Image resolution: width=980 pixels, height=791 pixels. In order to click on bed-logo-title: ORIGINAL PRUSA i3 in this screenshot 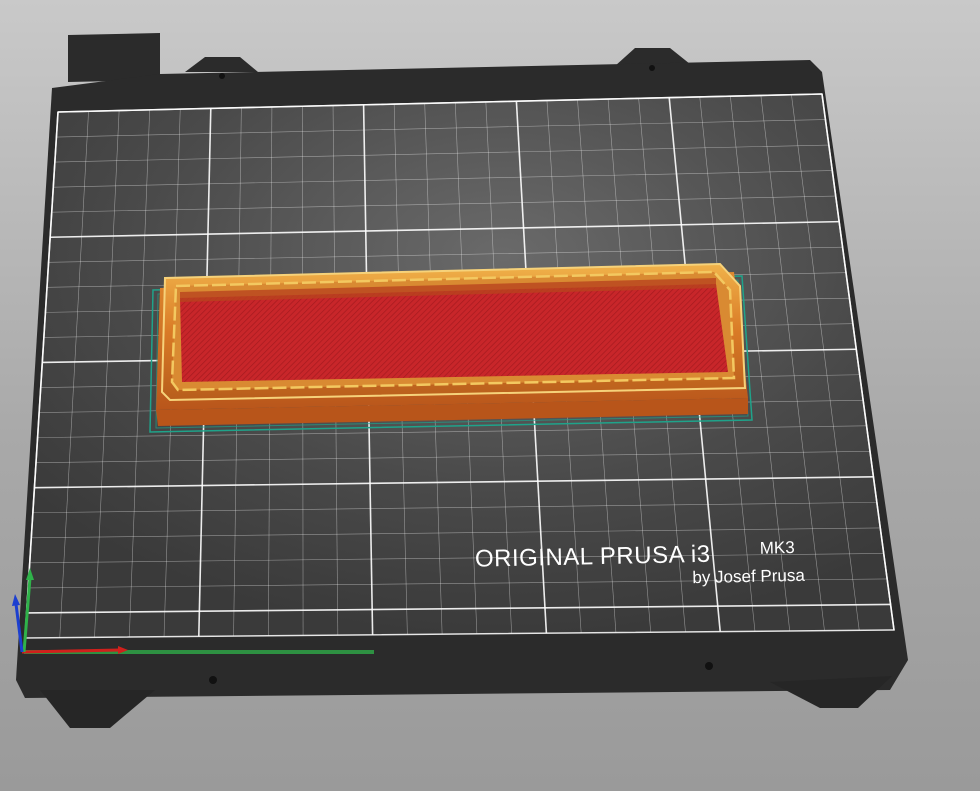, I will do `click(593, 557)`.